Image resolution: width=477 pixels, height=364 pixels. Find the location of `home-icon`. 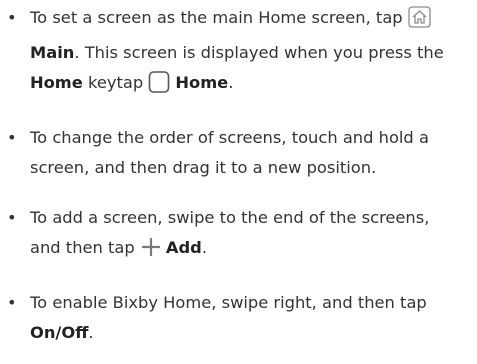

home-icon is located at coordinates (419, 22).